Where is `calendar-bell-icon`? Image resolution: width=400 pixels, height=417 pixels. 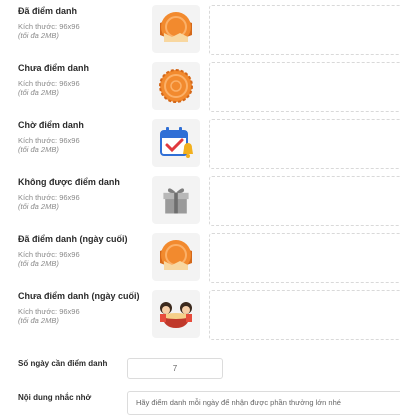 calendar-bell-icon is located at coordinates (176, 142).